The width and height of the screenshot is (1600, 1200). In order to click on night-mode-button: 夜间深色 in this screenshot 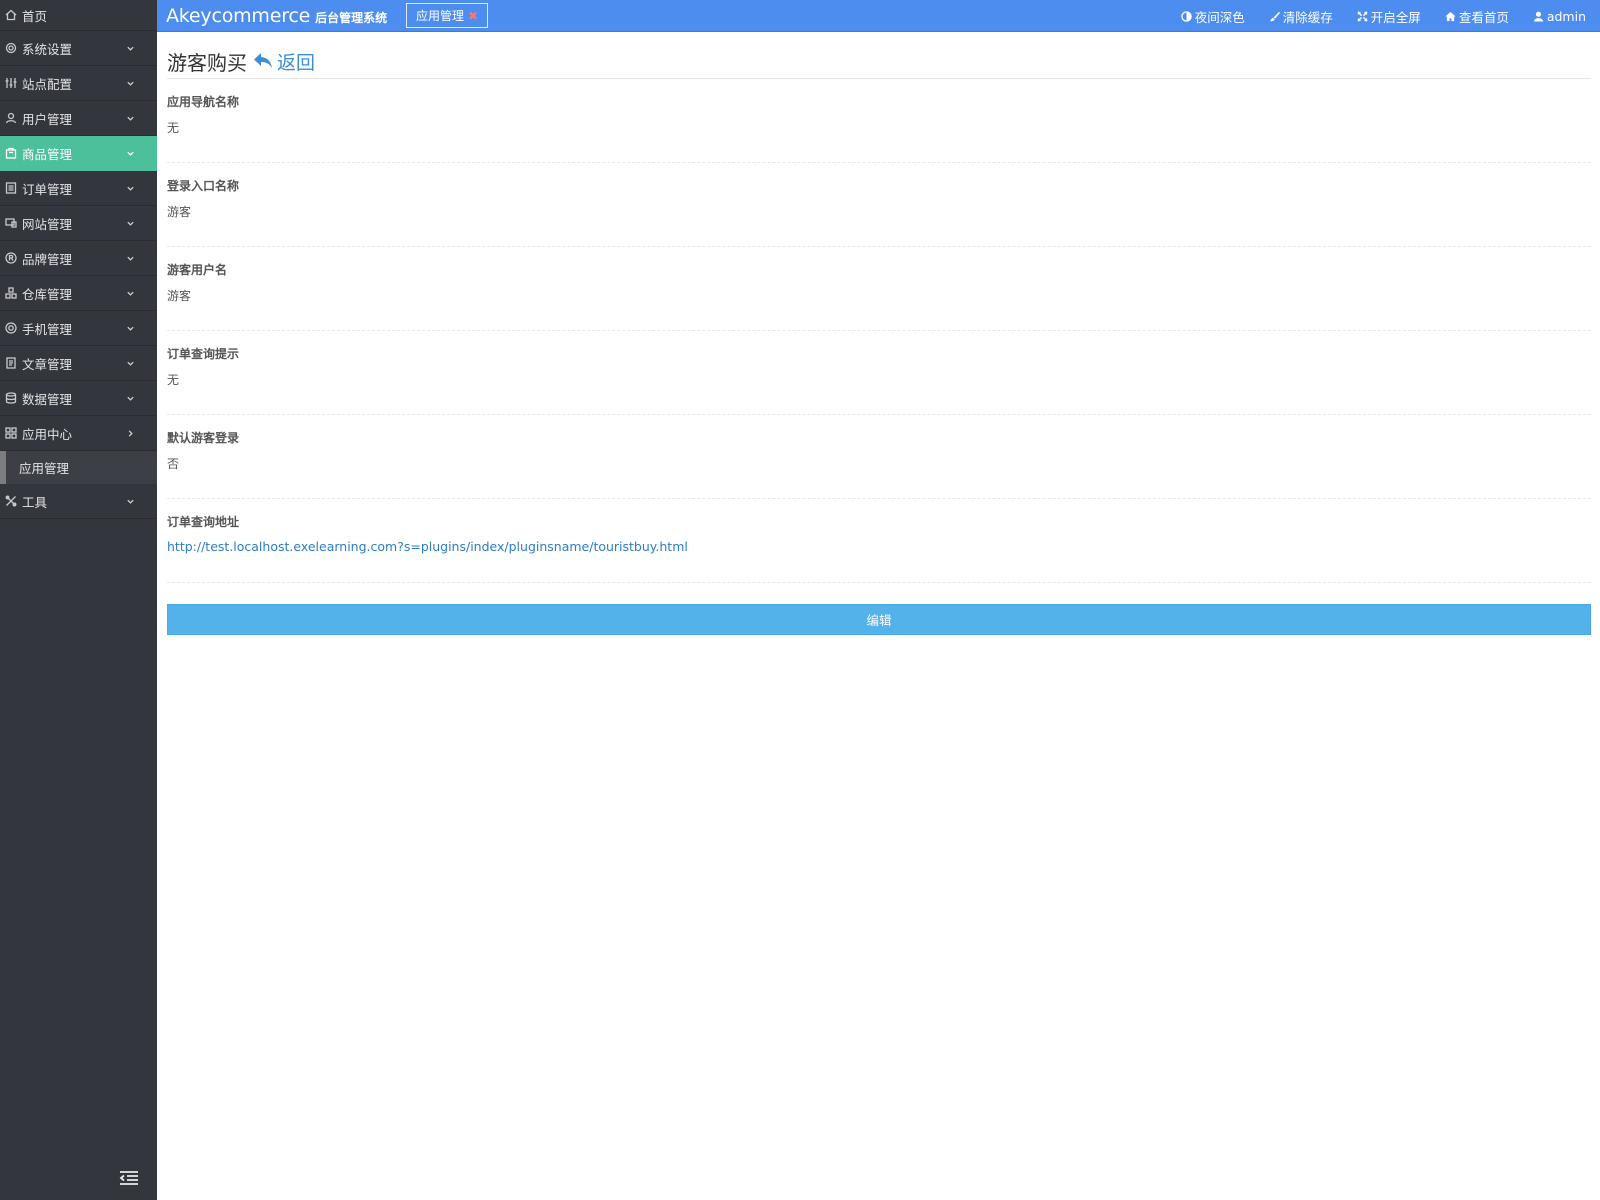, I will do `click(1213, 16)`.